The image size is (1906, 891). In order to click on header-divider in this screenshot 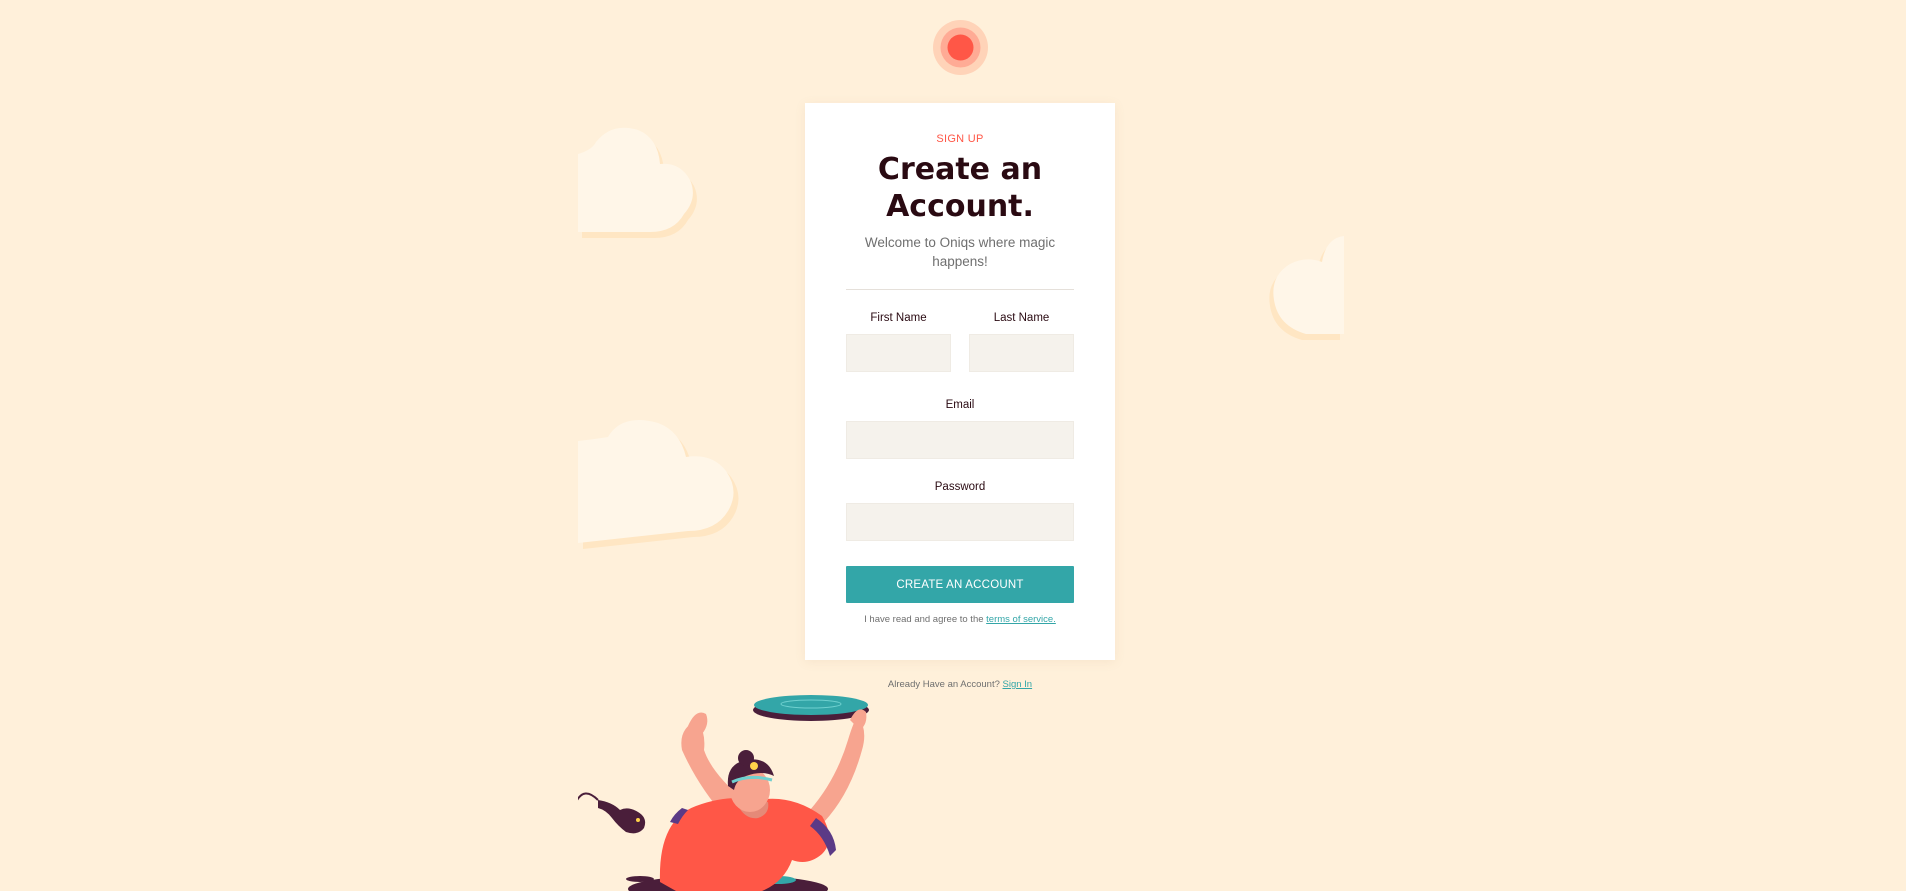, I will do `click(960, 289)`.